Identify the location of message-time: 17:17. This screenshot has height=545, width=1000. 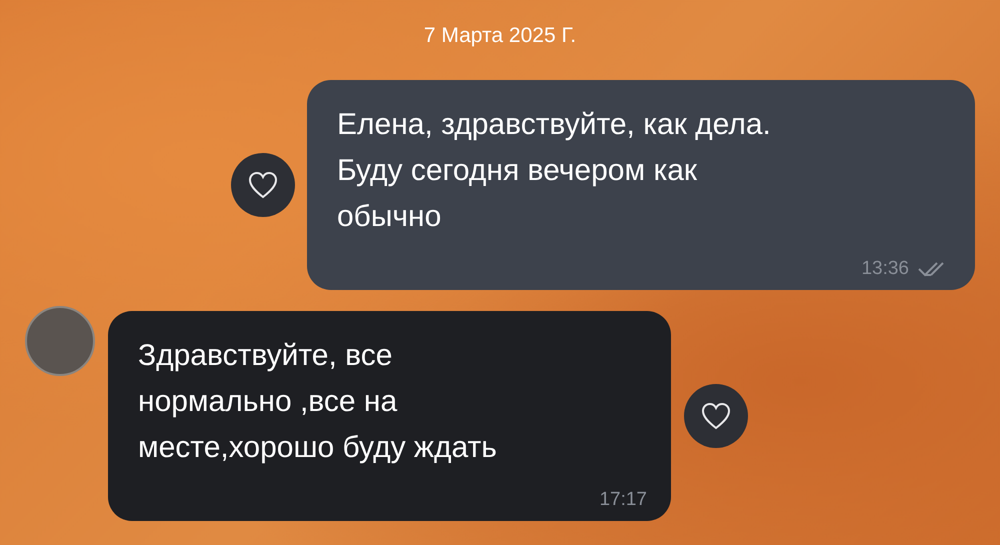
(623, 500).